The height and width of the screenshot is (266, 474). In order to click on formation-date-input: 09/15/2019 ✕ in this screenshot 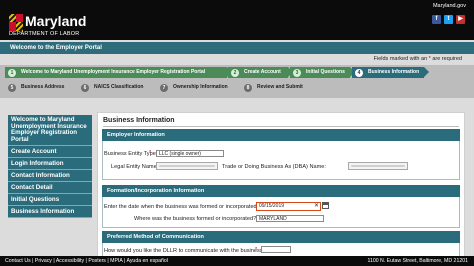, I will do `click(288, 206)`.